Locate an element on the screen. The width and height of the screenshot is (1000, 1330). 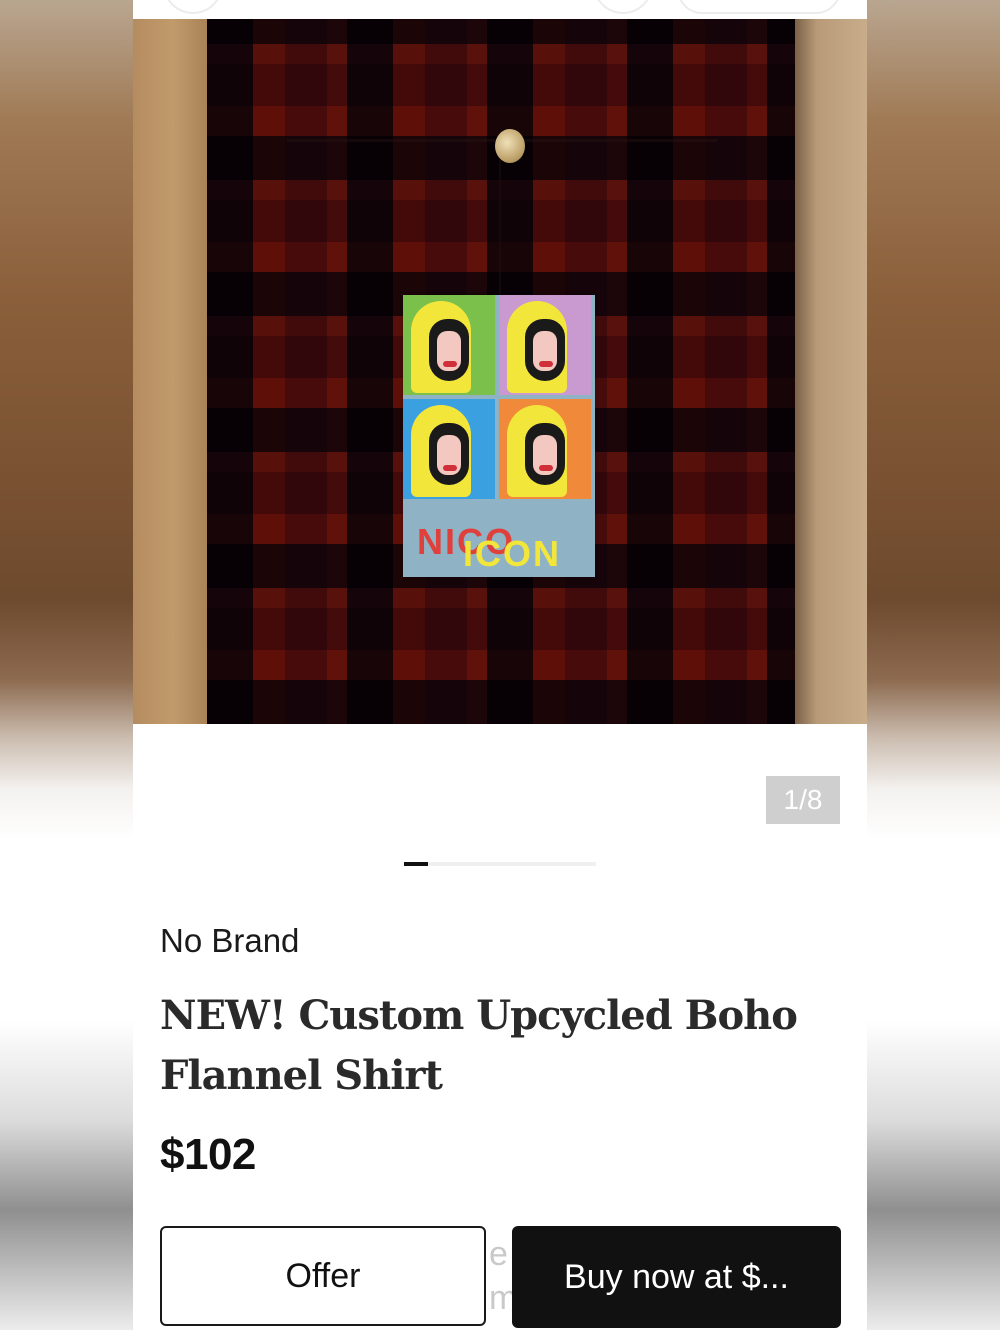
offer-button: Offer is located at coordinates (323, 1276).